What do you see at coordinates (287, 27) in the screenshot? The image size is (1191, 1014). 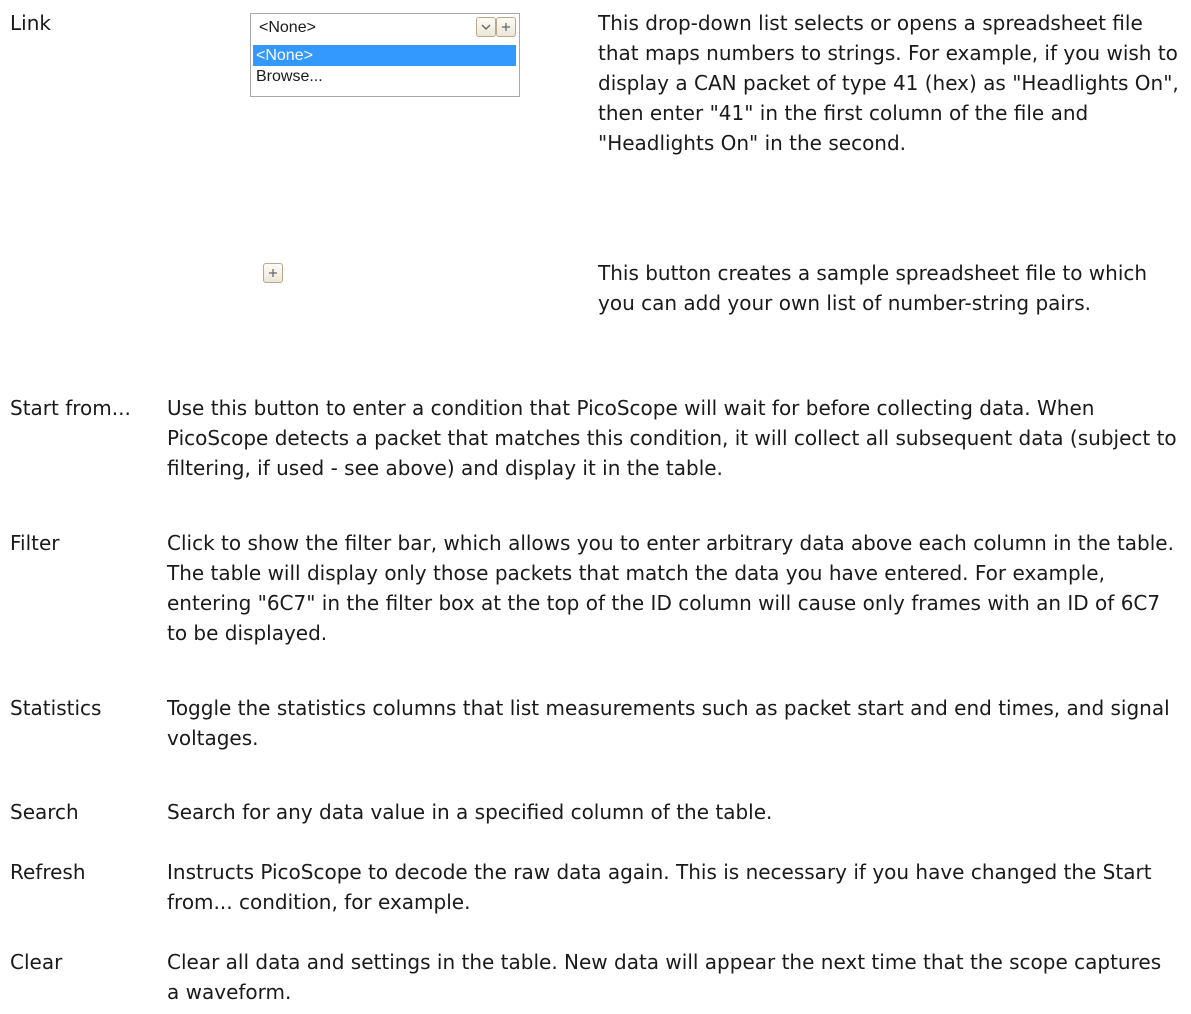 I see `dropdown-selected-value: <None>` at bounding box center [287, 27].